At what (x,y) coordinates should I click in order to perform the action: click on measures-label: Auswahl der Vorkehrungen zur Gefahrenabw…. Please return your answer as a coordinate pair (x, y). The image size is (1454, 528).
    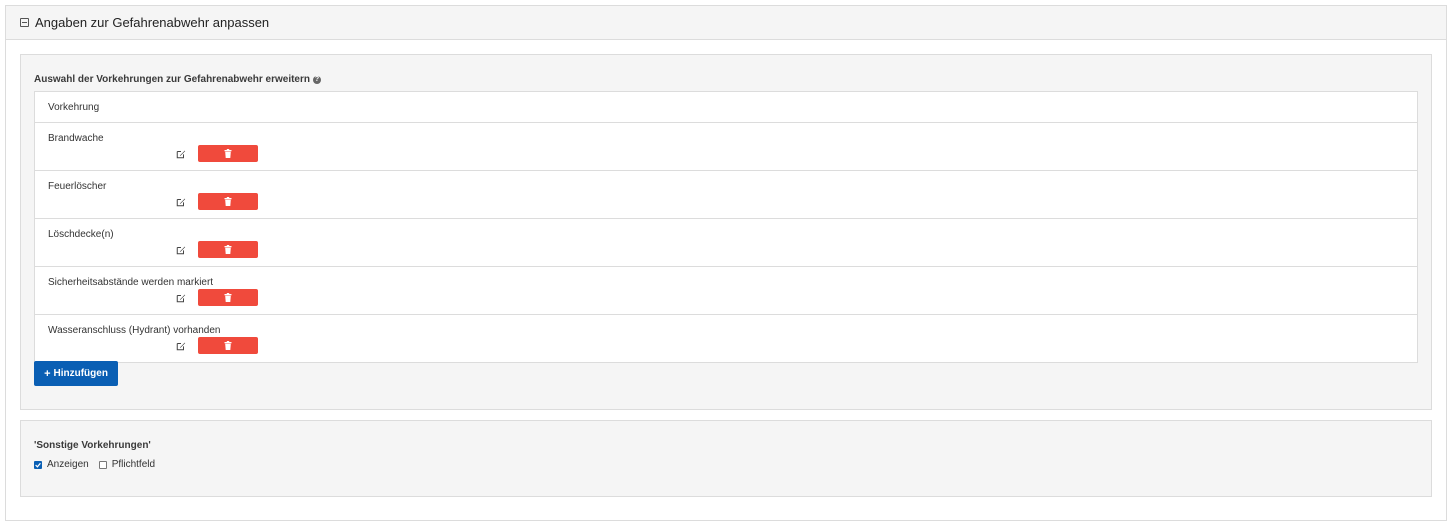
    Looking at the image, I should click on (177, 79).